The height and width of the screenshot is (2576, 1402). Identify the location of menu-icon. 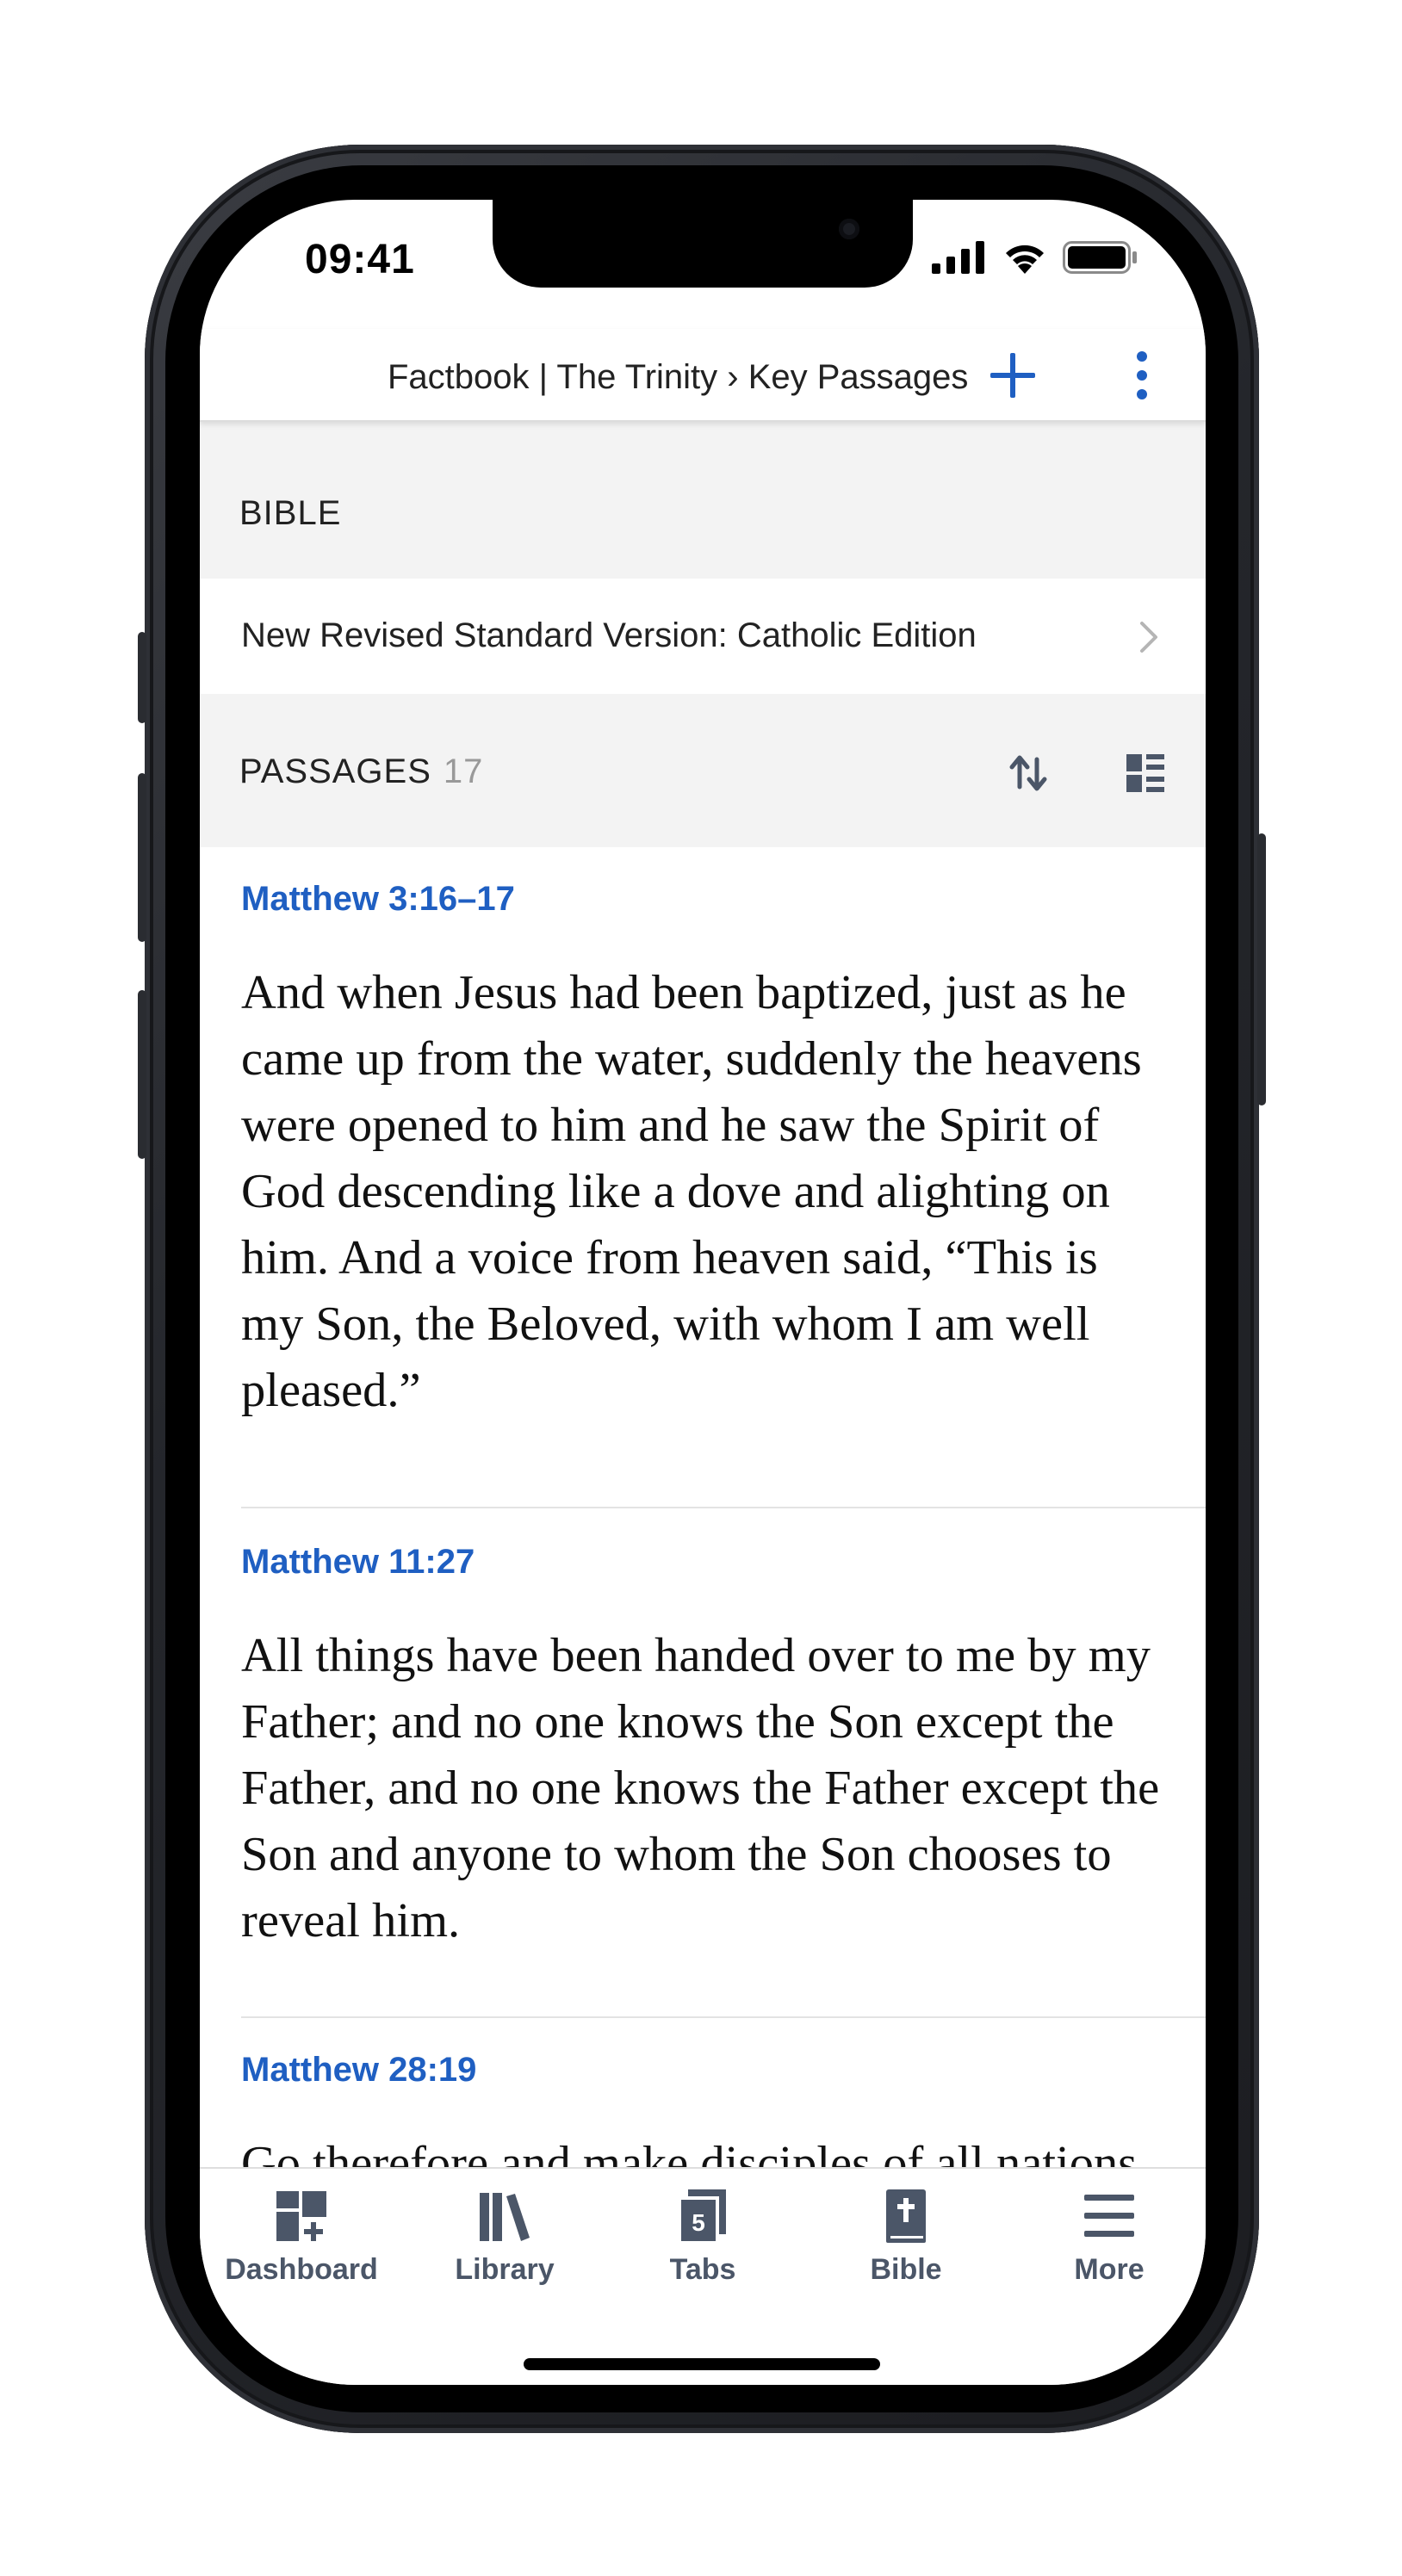
(1109, 2216).